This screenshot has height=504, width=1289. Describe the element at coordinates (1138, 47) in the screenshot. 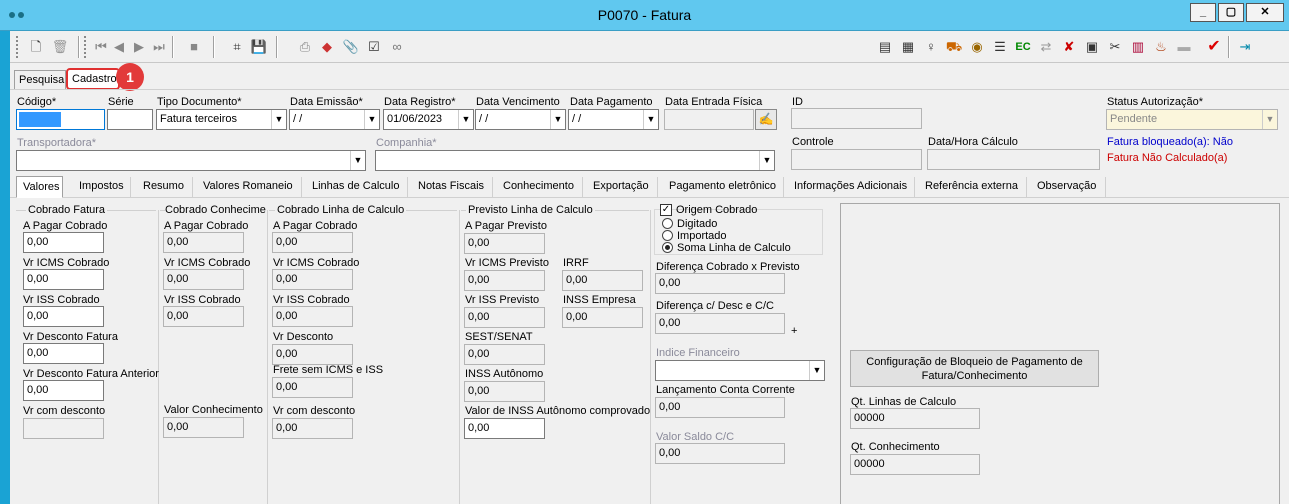

I see `folder-icon: ▥` at that location.